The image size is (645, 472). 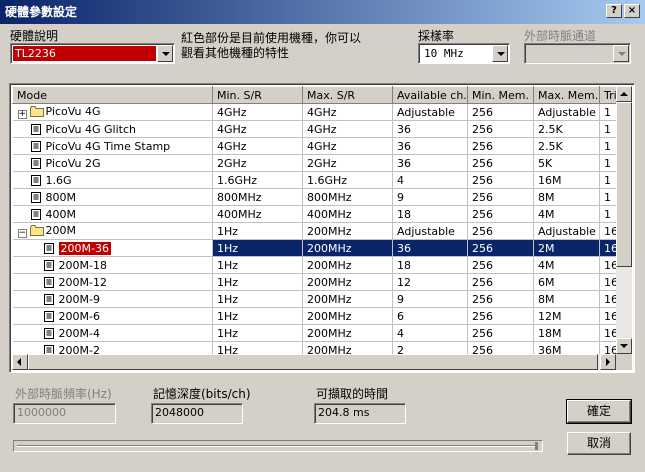 I want to click on ext-clock-field: 1000000, so click(x=64, y=413).